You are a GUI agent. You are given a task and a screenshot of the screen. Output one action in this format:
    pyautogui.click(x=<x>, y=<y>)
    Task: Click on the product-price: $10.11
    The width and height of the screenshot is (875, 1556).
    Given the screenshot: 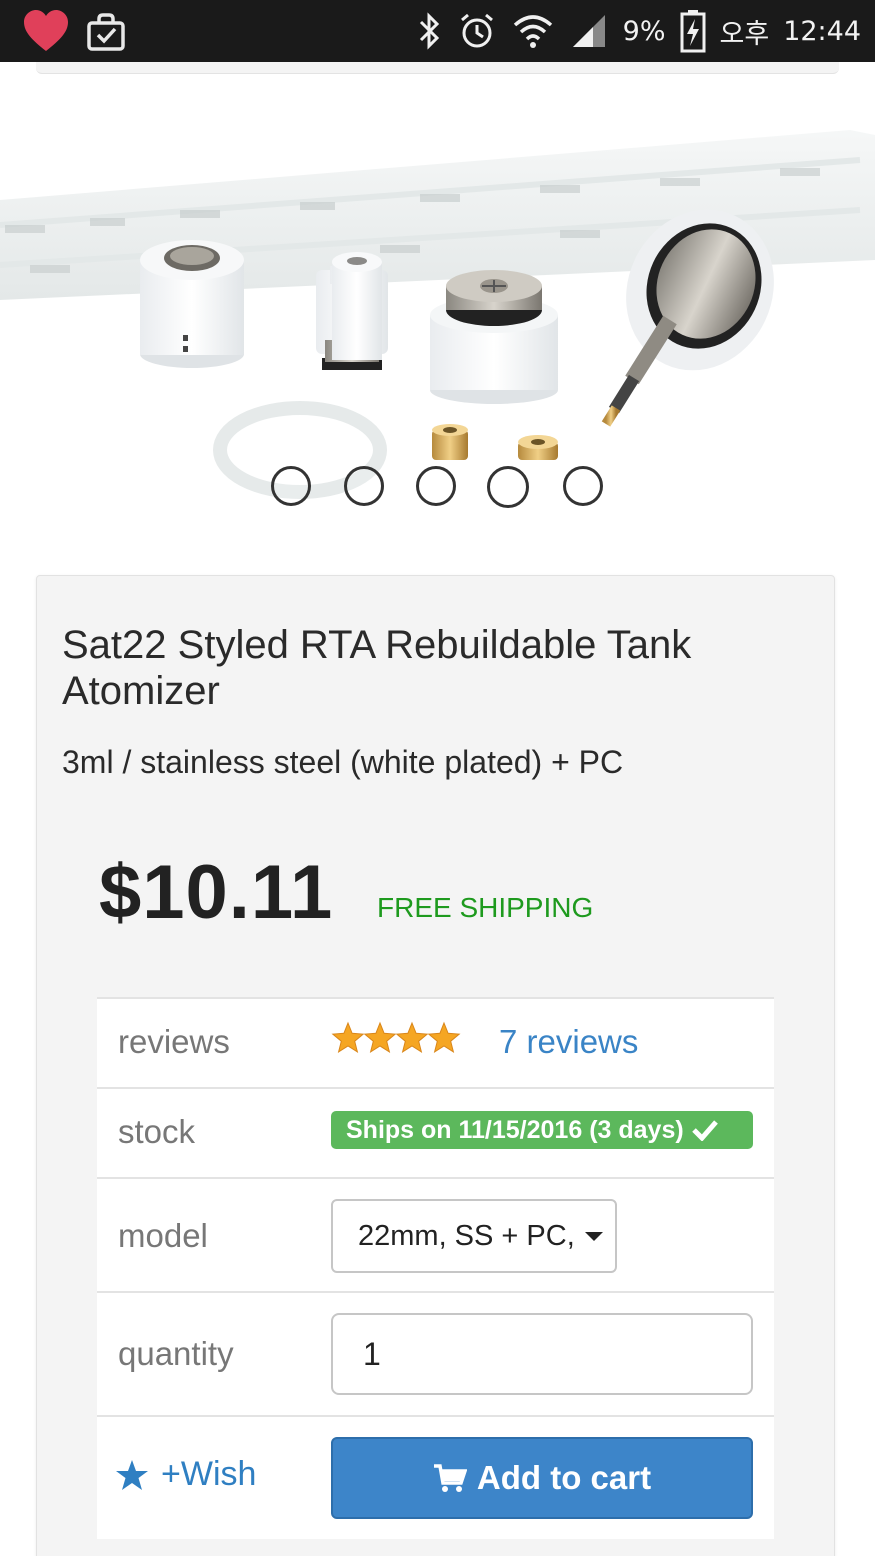 What is the action you would take?
    pyautogui.click(x=216, y=892)
    